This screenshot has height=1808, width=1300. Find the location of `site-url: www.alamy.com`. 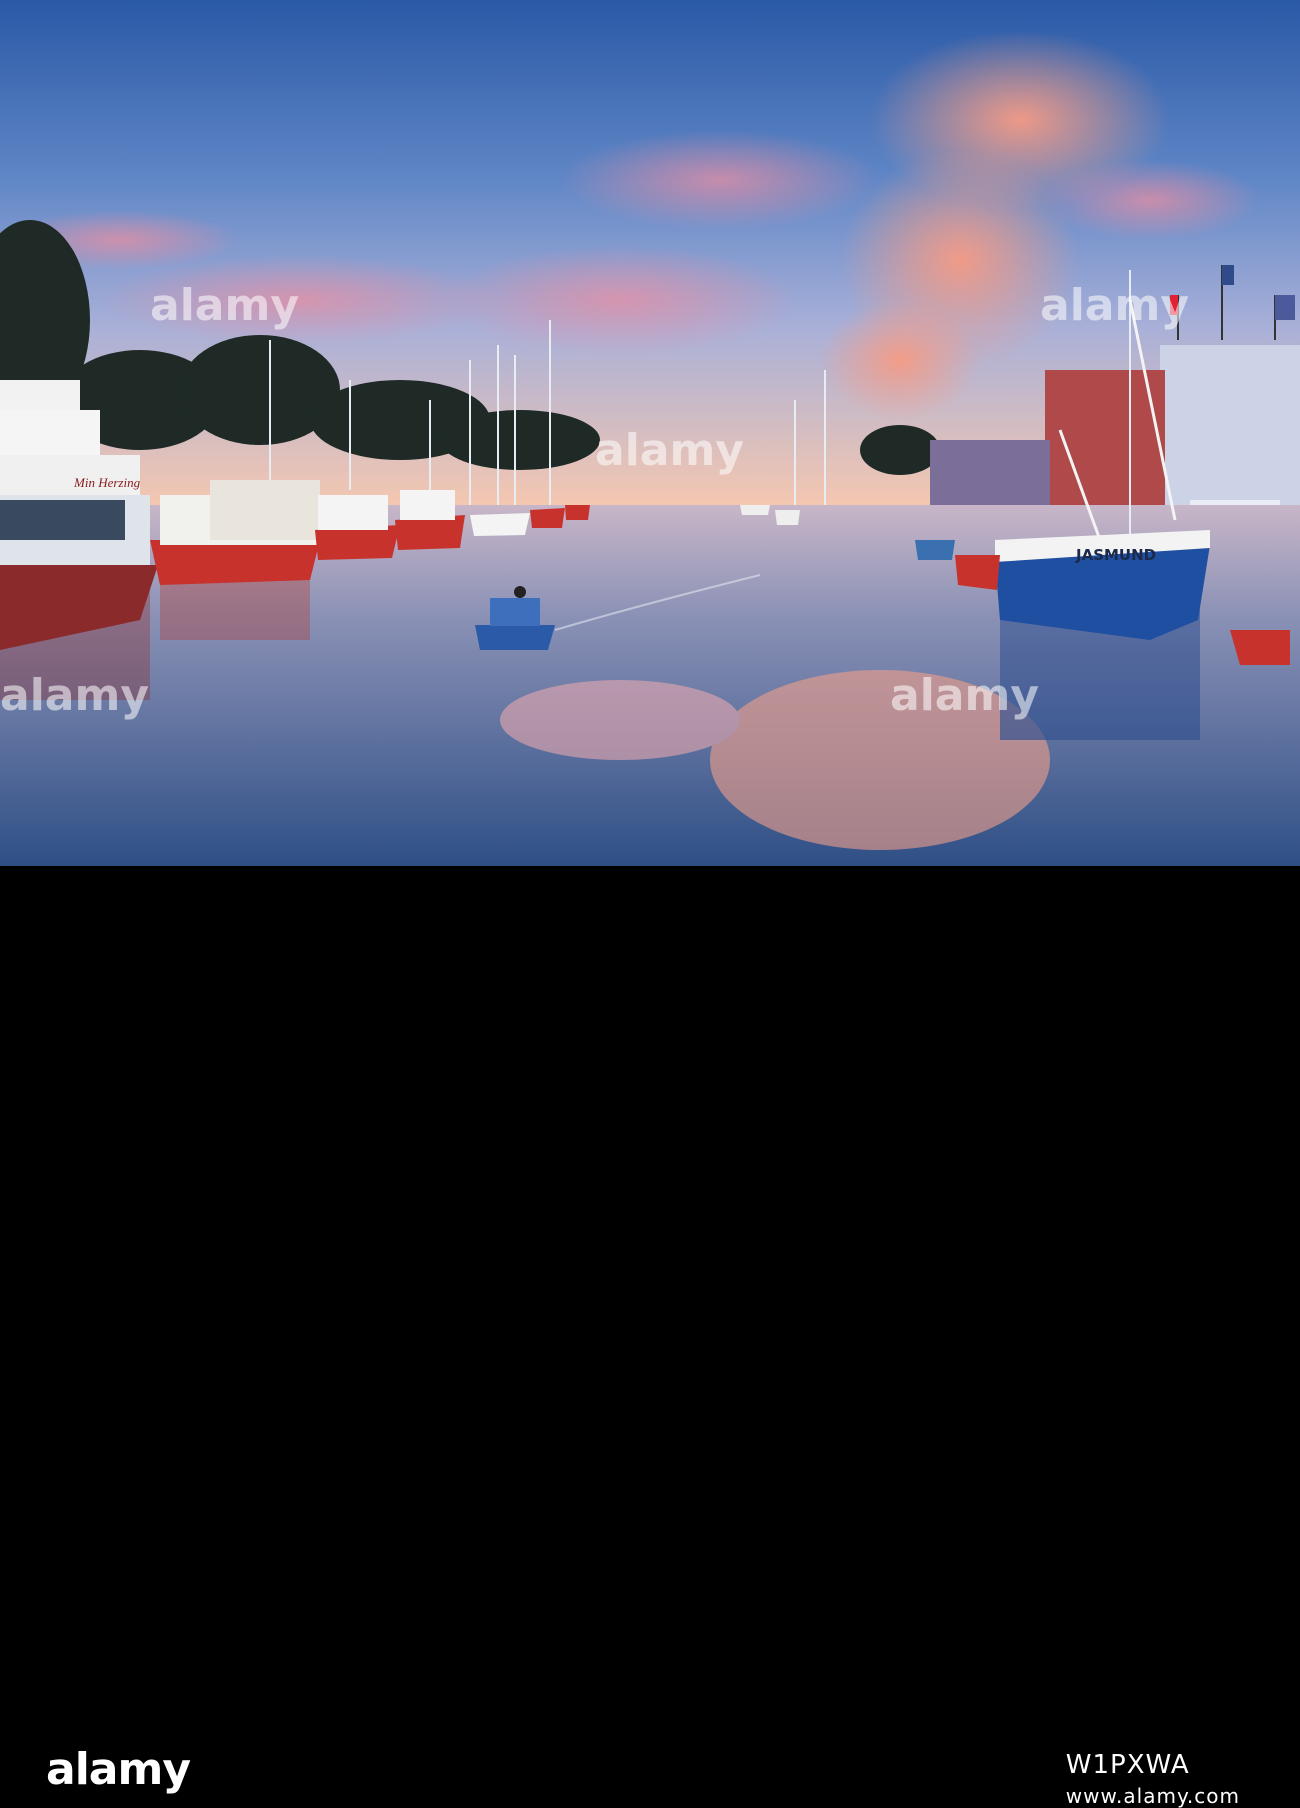

site-url: www.alamy.com is located at coordinates (1152, 1796).